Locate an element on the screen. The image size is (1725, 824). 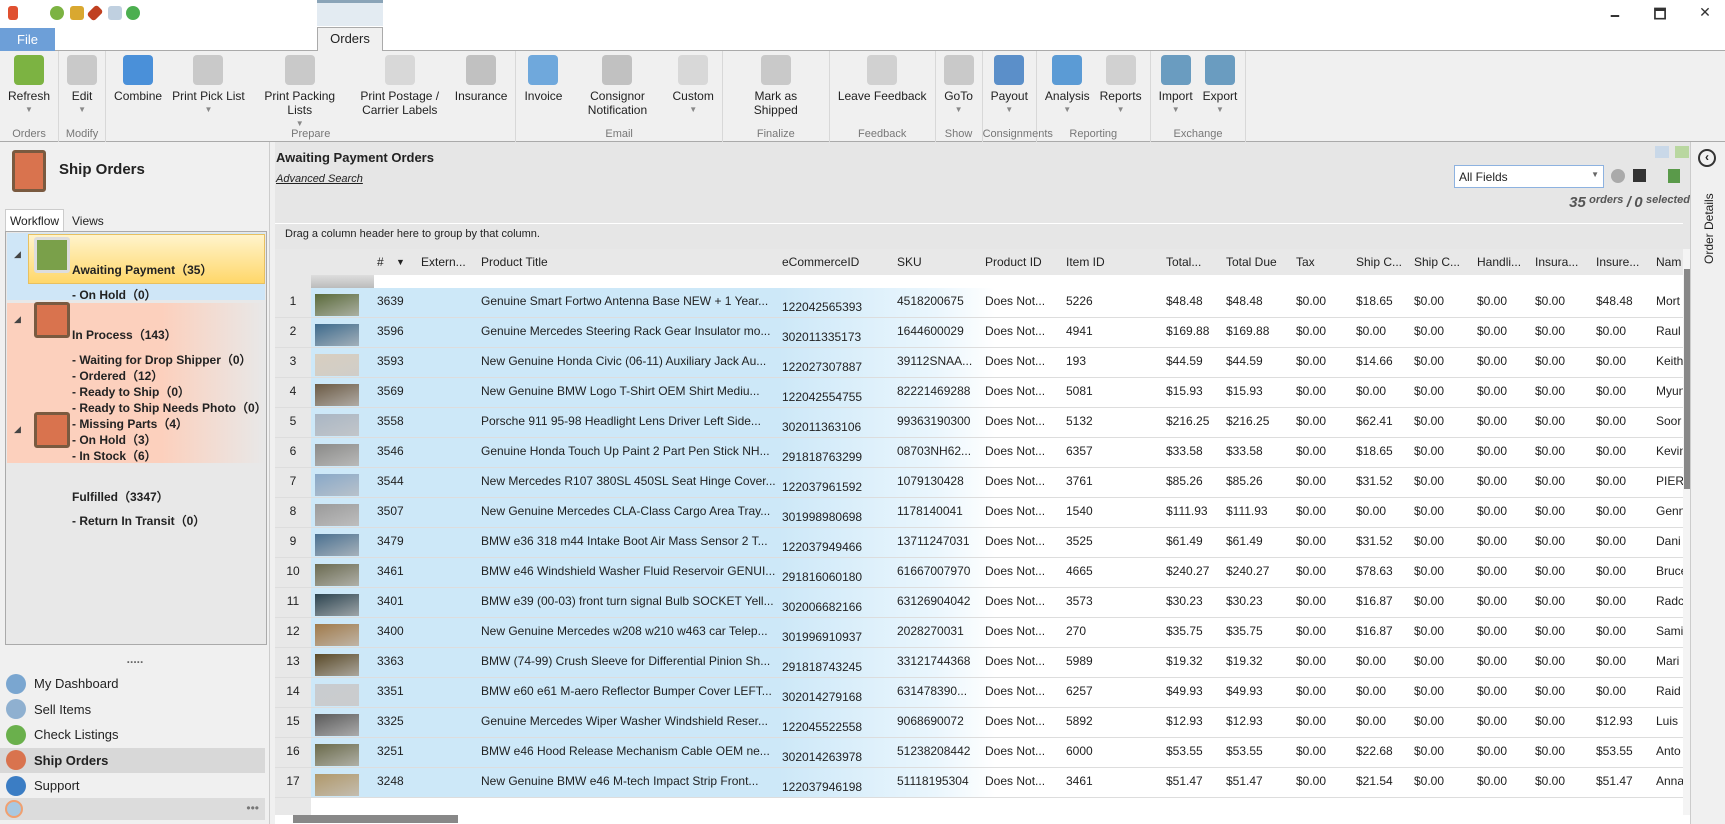
column-header-item-id: Item ID is located at coordinates (1113, 262).